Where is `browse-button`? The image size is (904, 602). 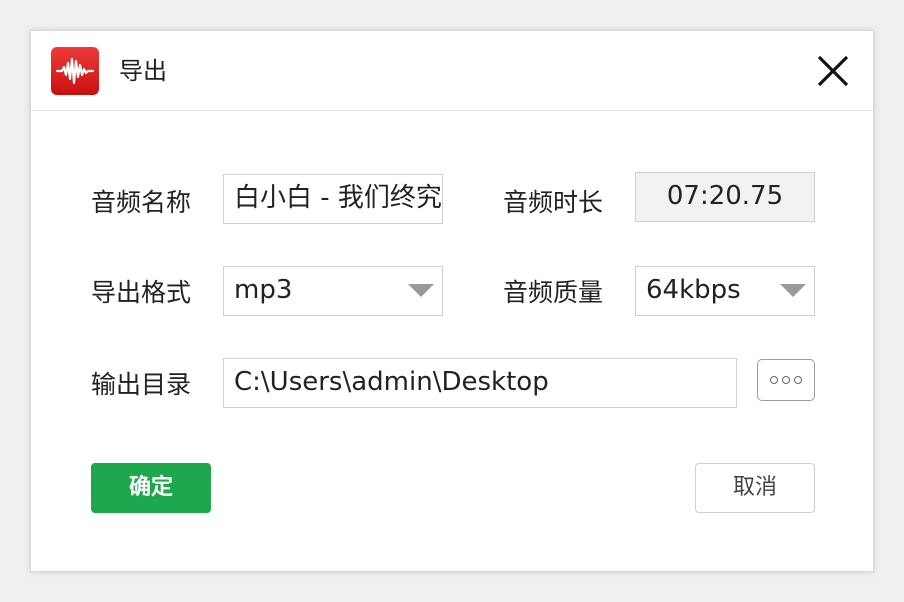 browse-button is located at coordinates (786, 380).